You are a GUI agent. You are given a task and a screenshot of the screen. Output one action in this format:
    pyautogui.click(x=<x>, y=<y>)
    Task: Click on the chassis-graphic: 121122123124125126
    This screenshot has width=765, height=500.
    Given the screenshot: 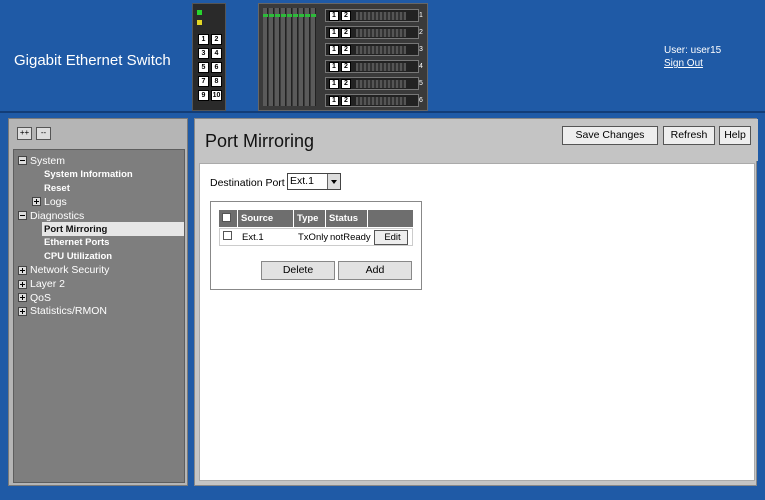 What is the action you would take?
    pyautogui.click(x=343, y=57)
    